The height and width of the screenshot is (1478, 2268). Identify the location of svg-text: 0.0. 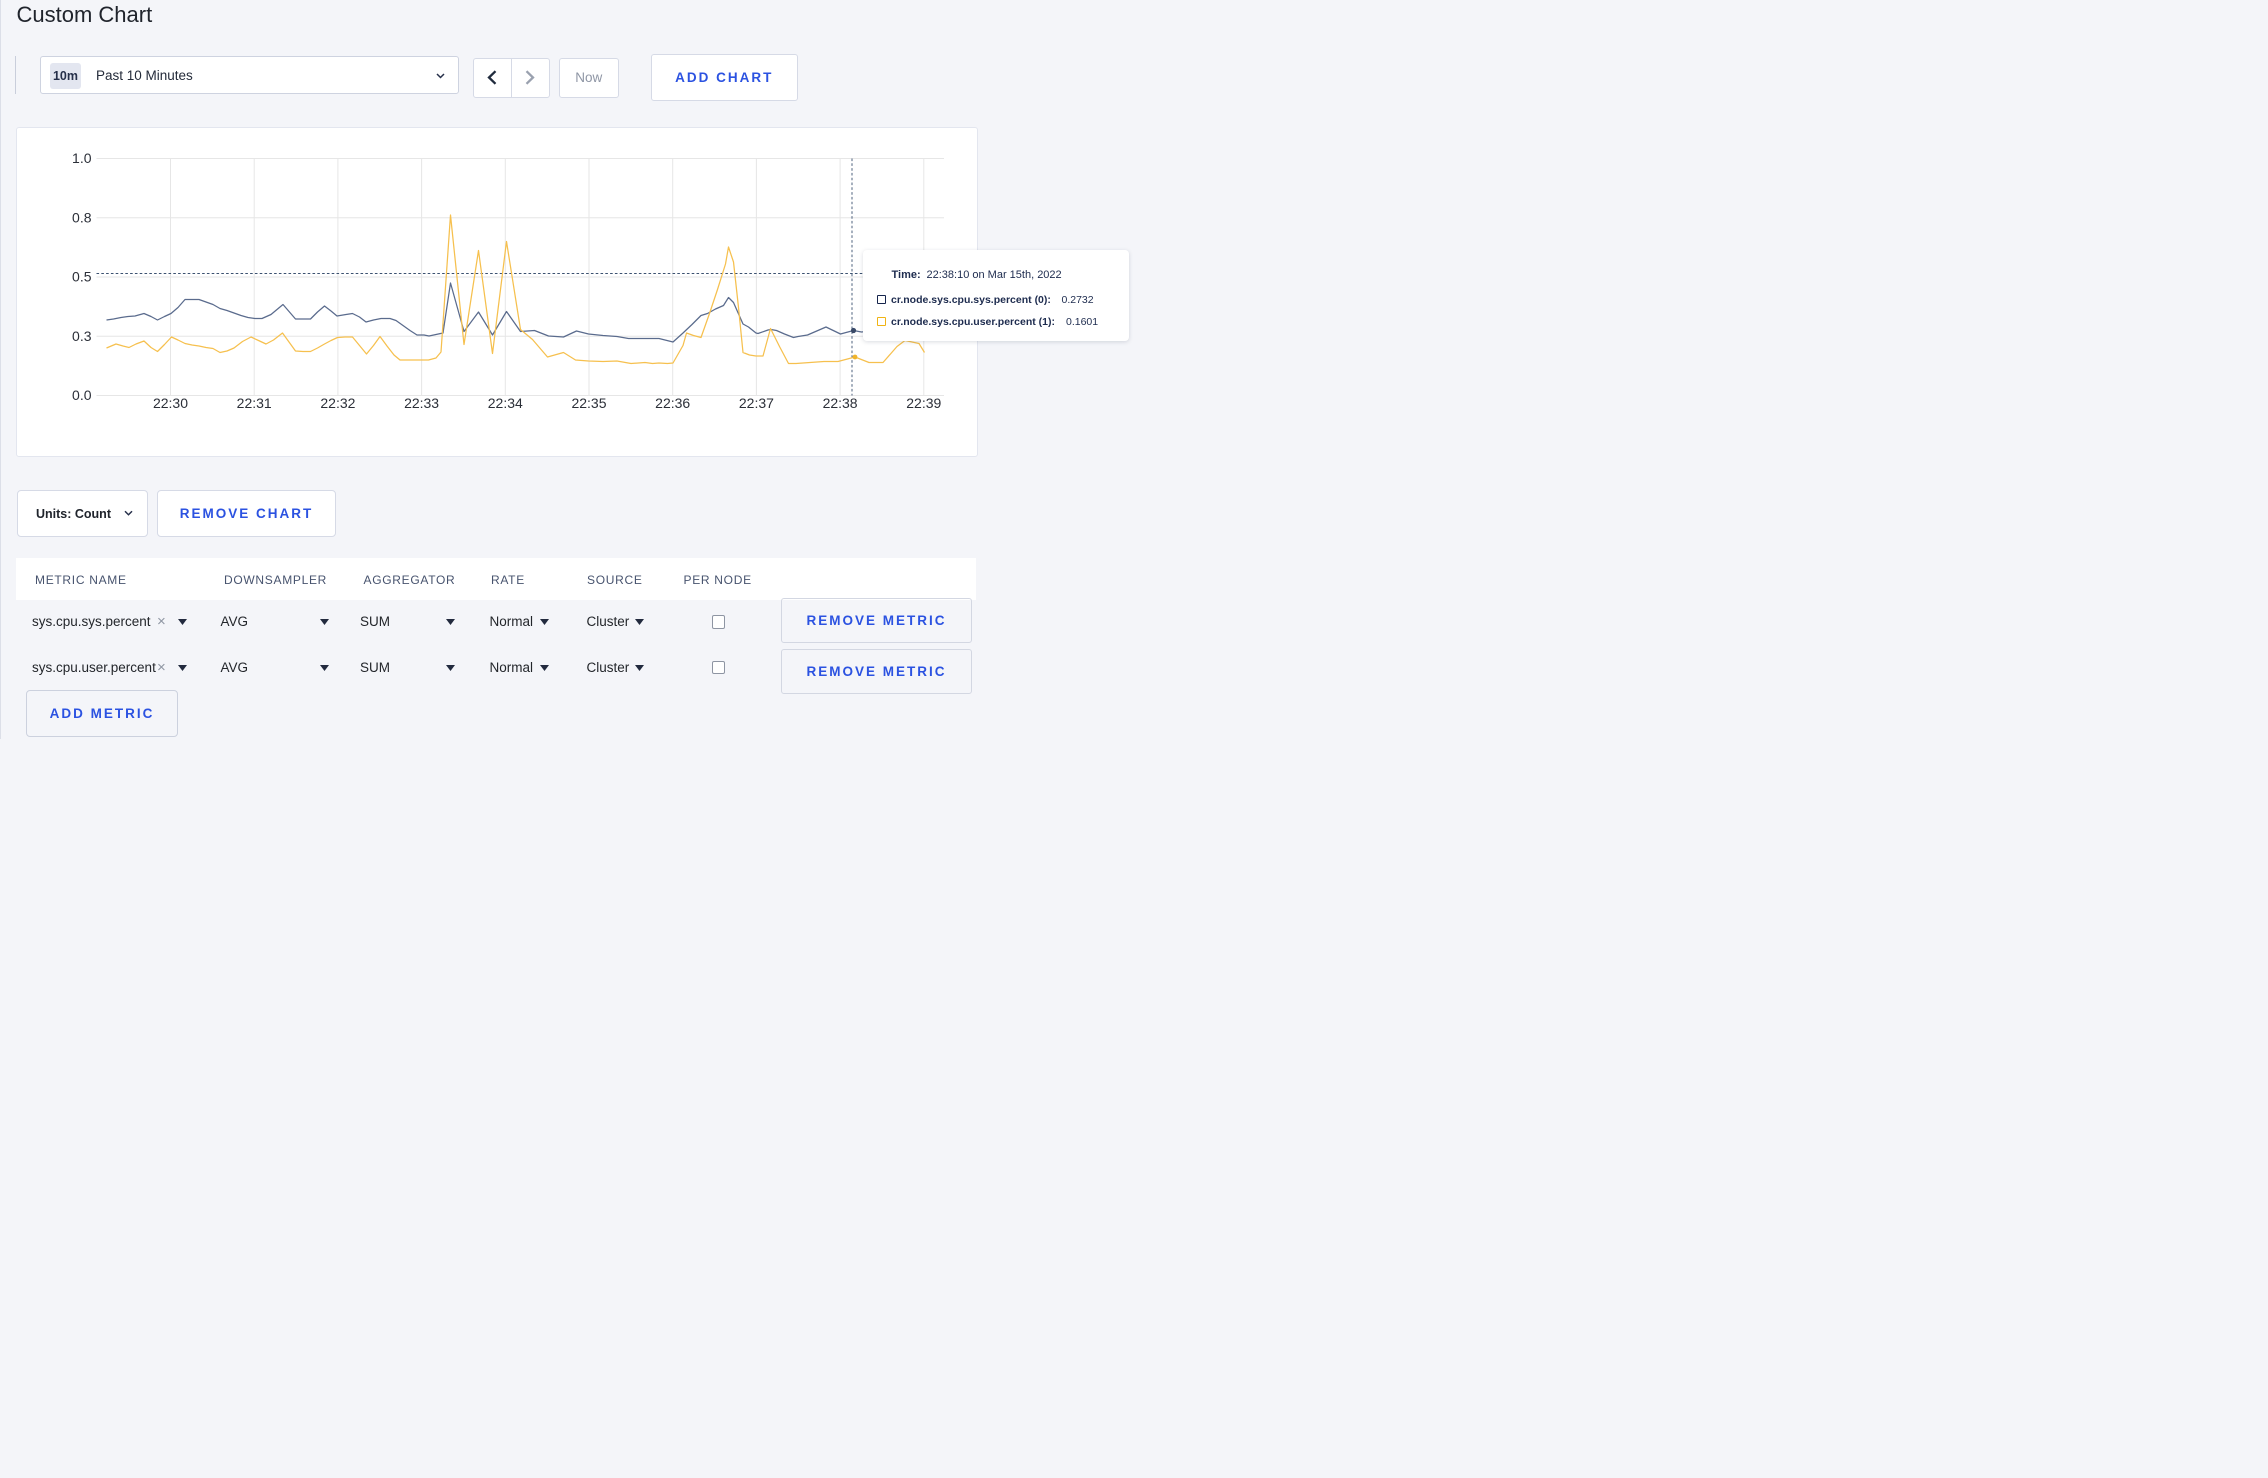
(82, 395).